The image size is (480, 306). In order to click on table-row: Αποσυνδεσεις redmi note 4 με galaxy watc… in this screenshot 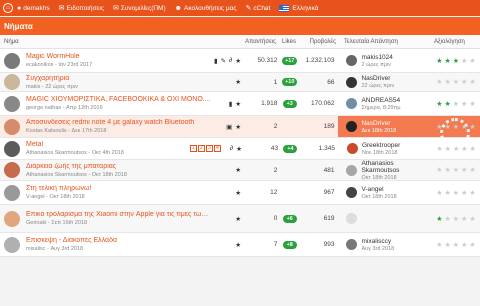, I will do `click(240, 132)`.